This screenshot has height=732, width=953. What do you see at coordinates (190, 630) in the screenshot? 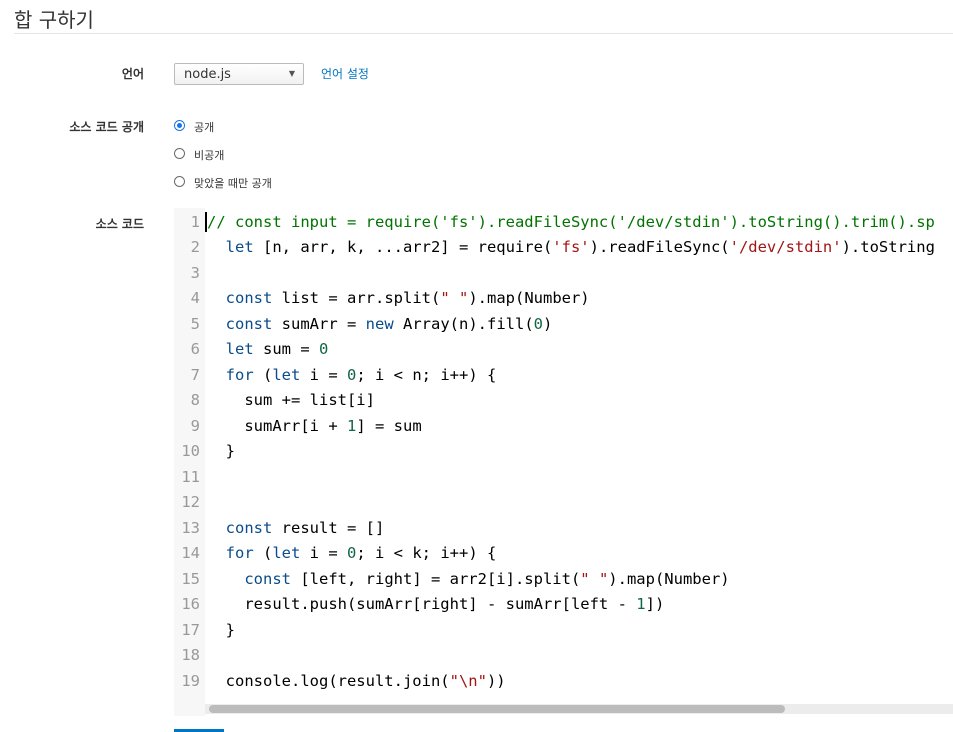
I see `line-number: 17` at bounding box center [190, 630].